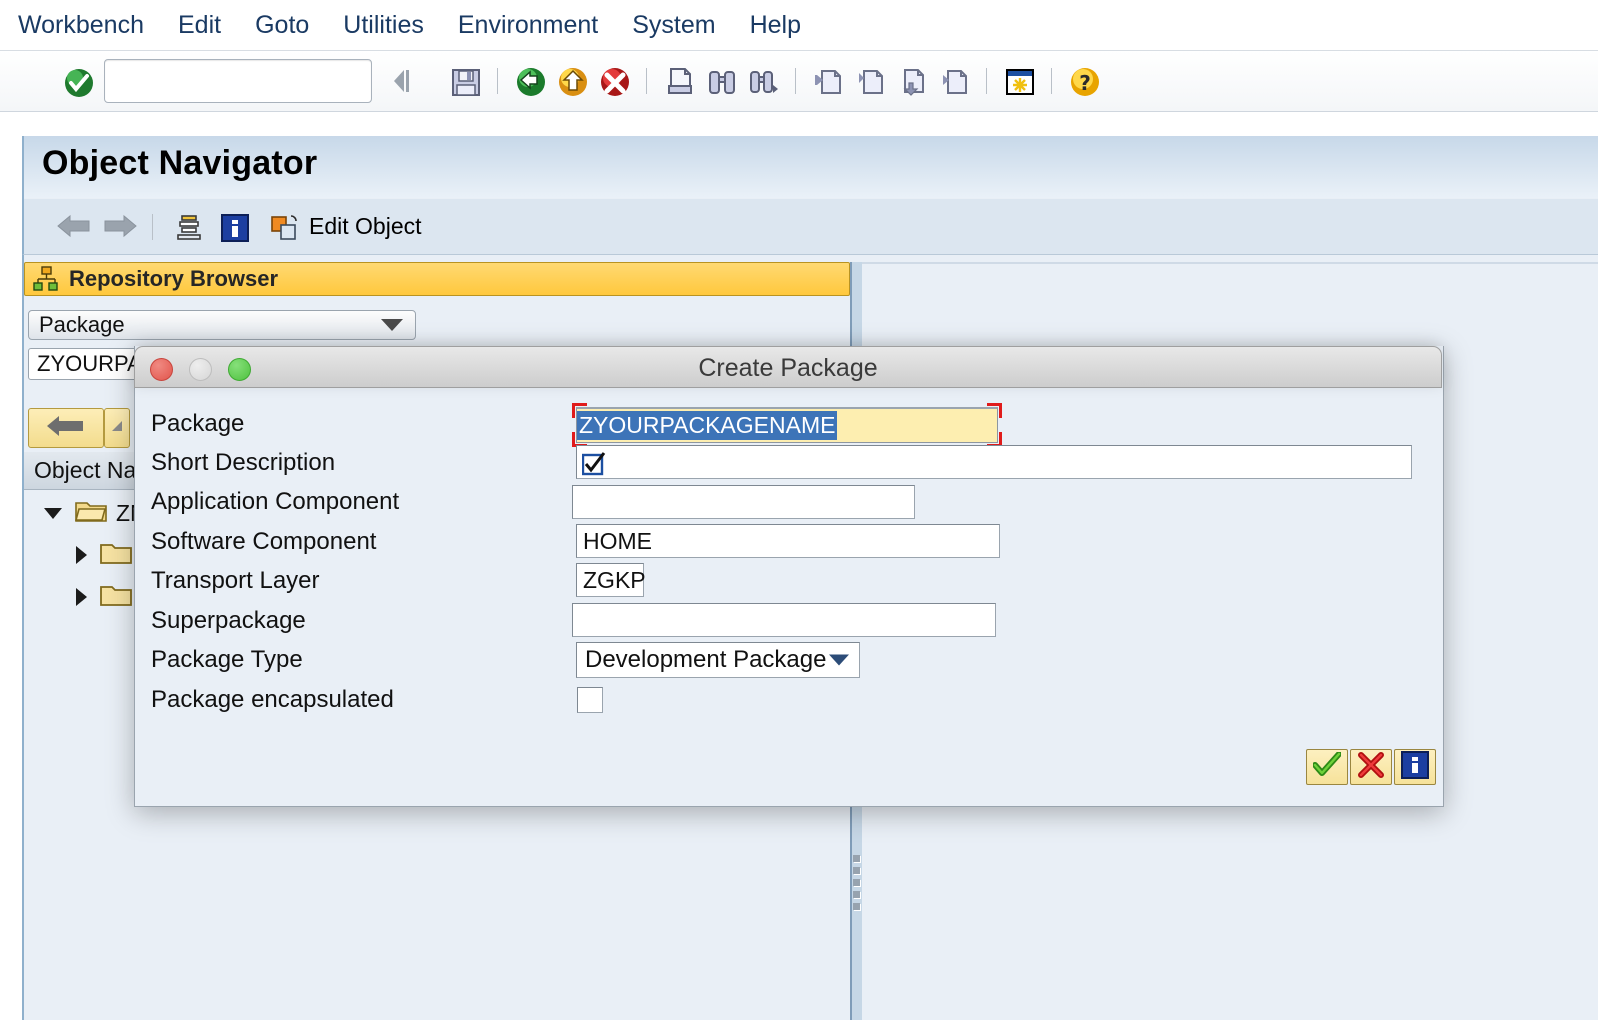 Image resolution: width=1598 pixels, height=1020 pixels. Describe the element at coordinates (614, 81) in the screenshot. I see `cancel-icon` at that location.